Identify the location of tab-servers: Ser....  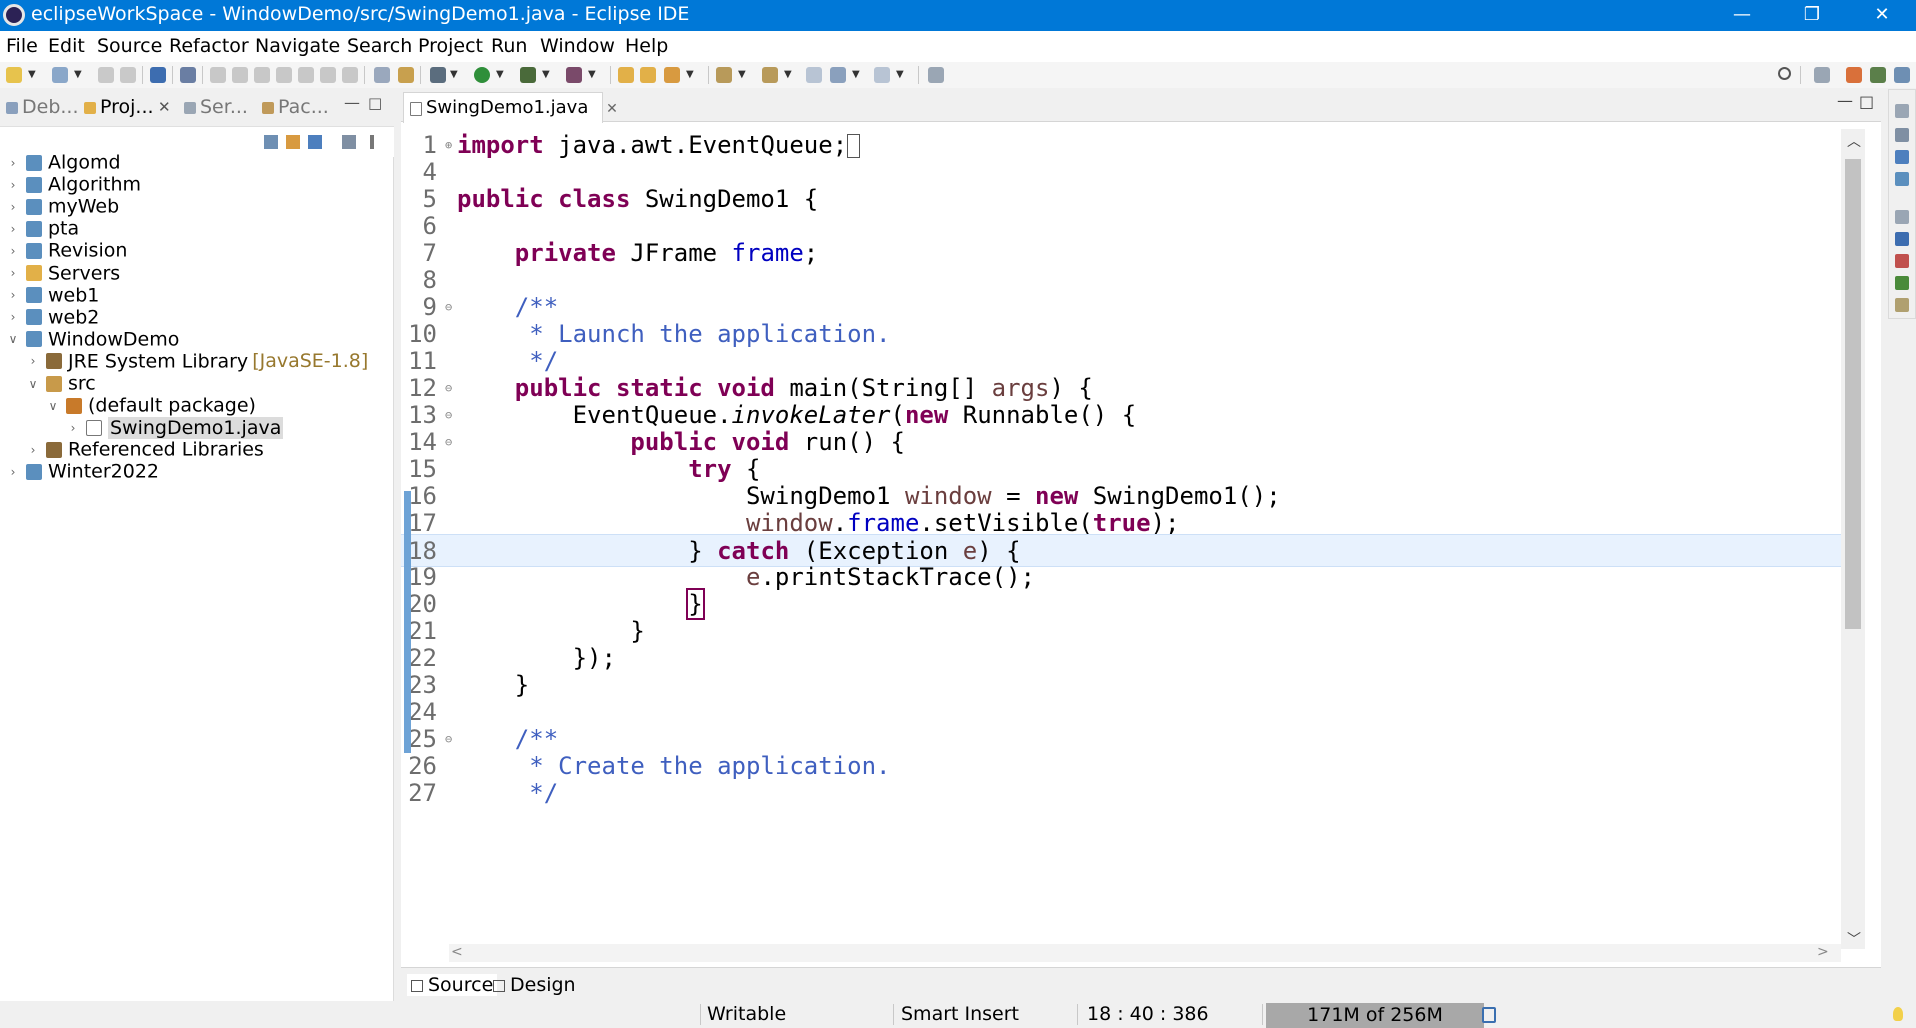
(216, 107).